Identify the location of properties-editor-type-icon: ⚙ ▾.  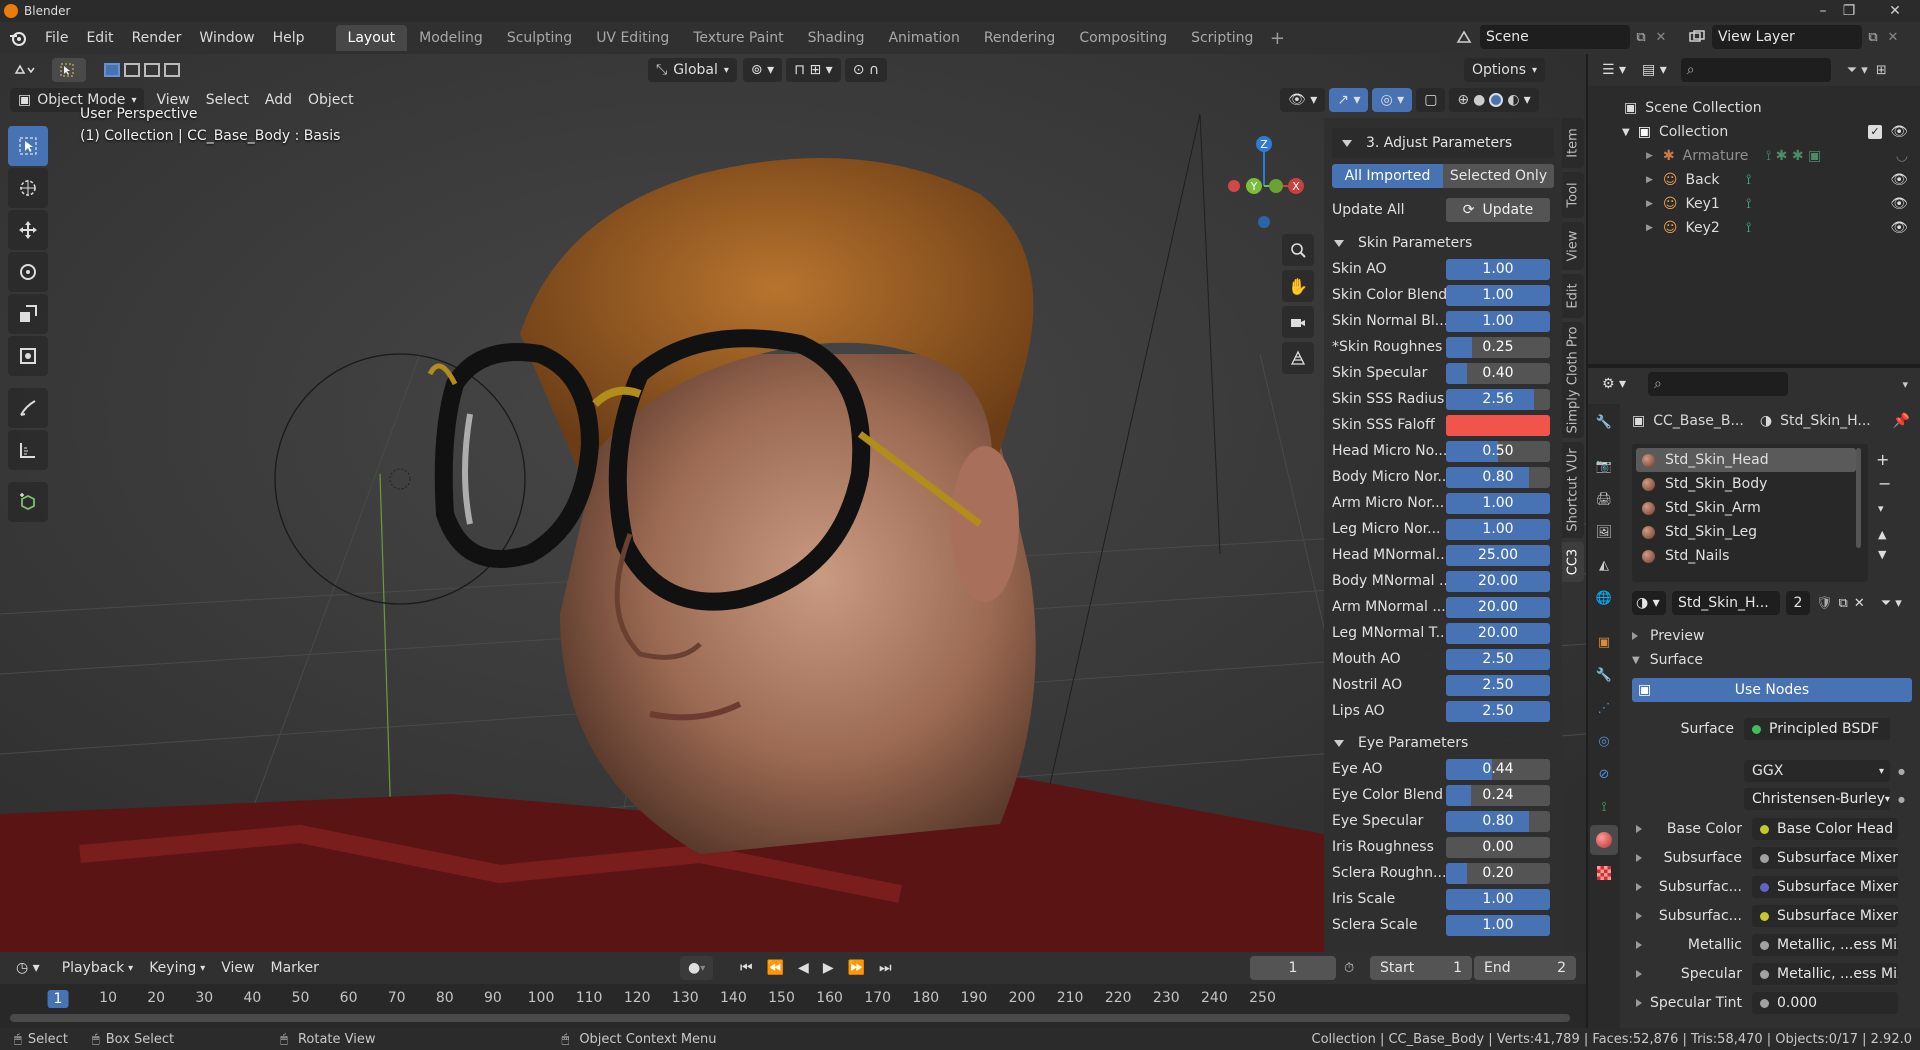
(1614, 384).